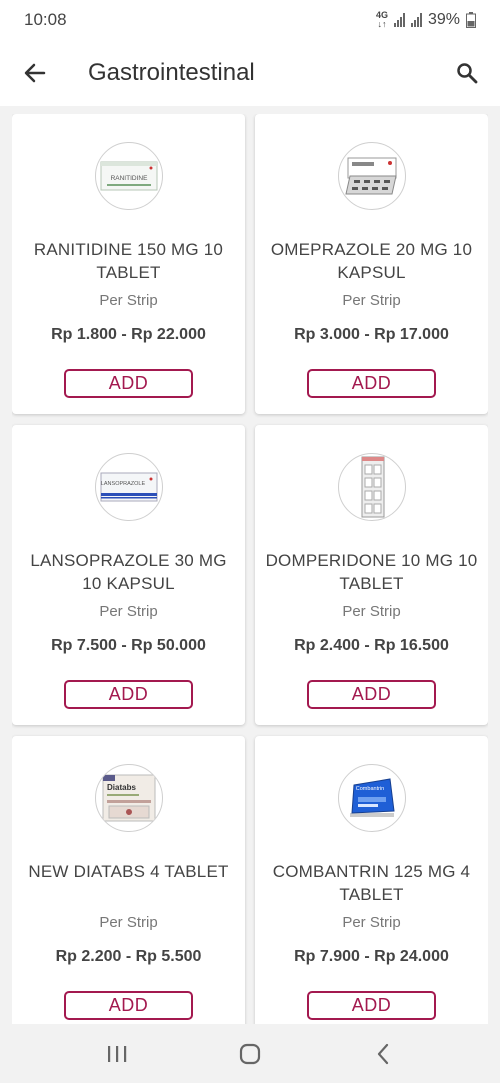 The image size is (500, 1083). I want to click on product-price: Rp 7.500 - Rp 50.000, so click(128, 645).